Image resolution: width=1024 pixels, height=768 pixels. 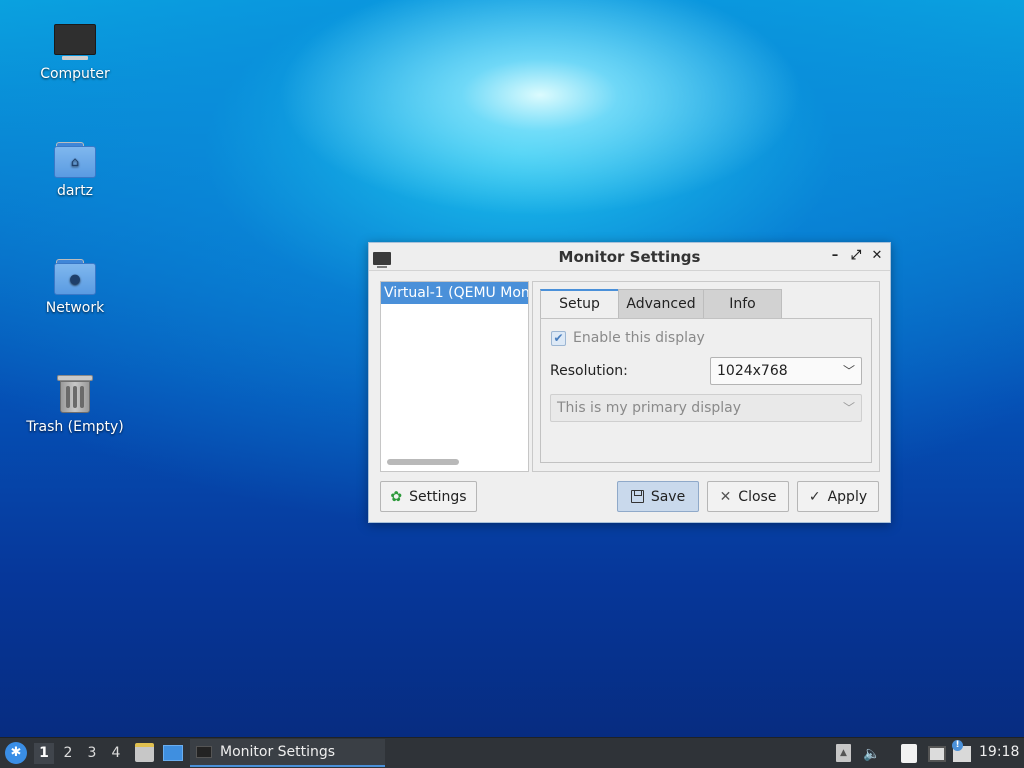 What do you see at coordinates (16, 753) in the screenshot?
I see `start-menu-button: ✱` at bounding box center [16, 753].